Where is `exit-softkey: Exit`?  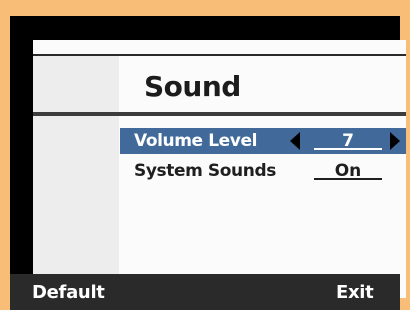
exit-softkey: Exit is located at coordinates (355, 292).